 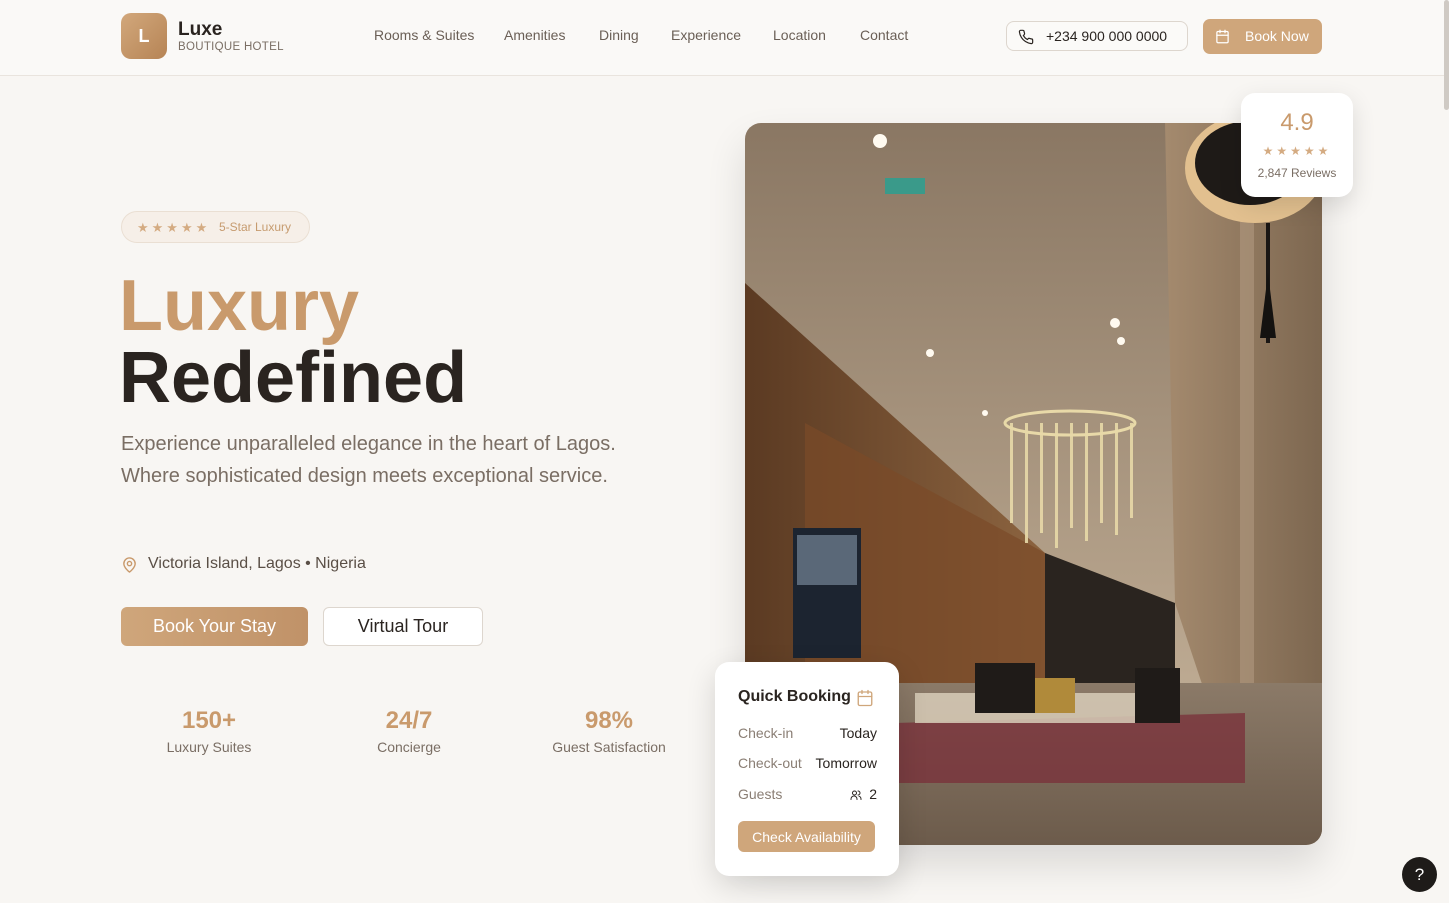 I want to click on stat-concierge: 24/7 Concierge, so click(x=409, y=731).